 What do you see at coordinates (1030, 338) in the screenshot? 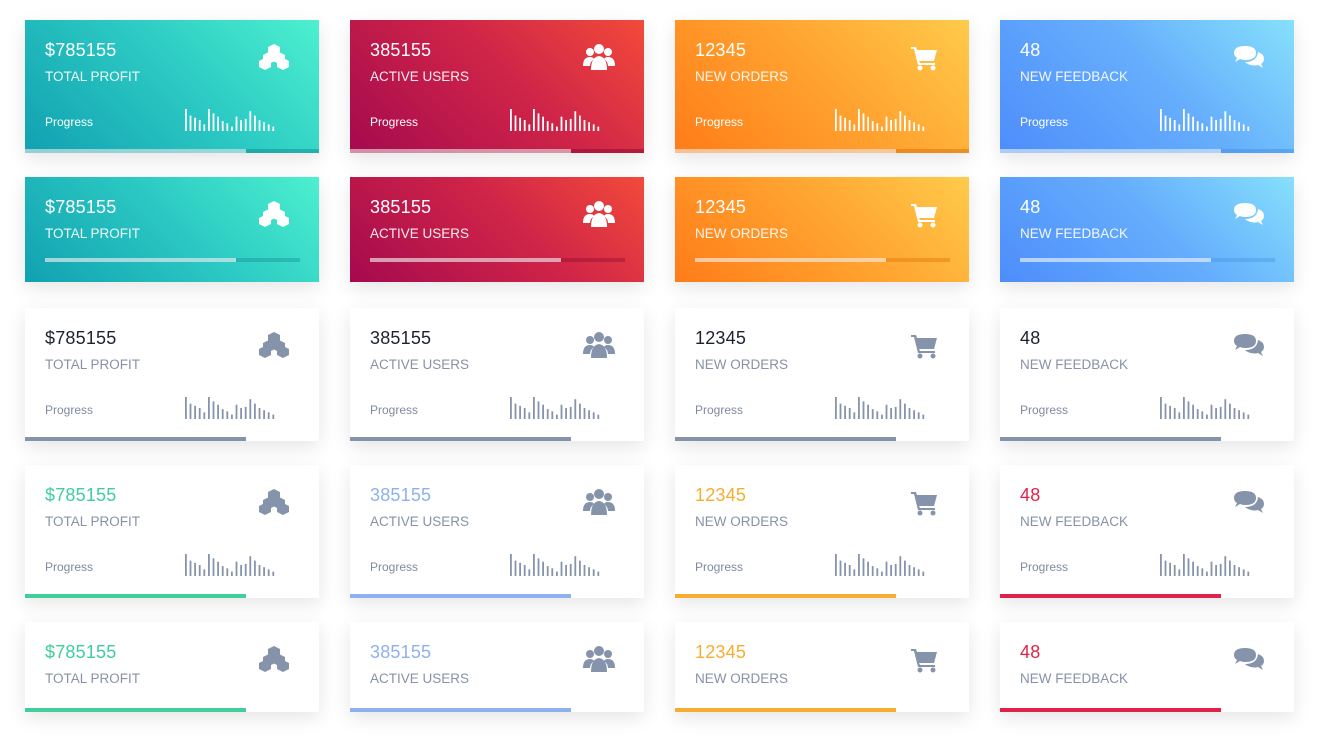
I see `stat-value: 48` at bounding box center [1030, 338].